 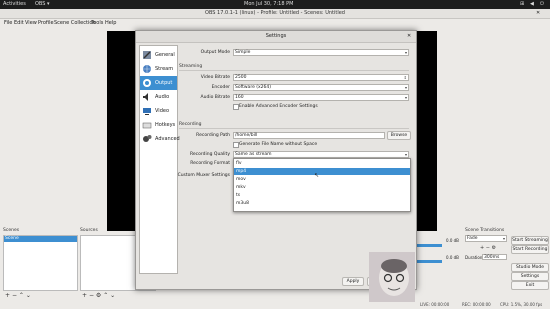 What do you see at coordinates (486, 238) in the screenshot?
I see `transition-select: Fade ▾` at bounding box center [486, 238].